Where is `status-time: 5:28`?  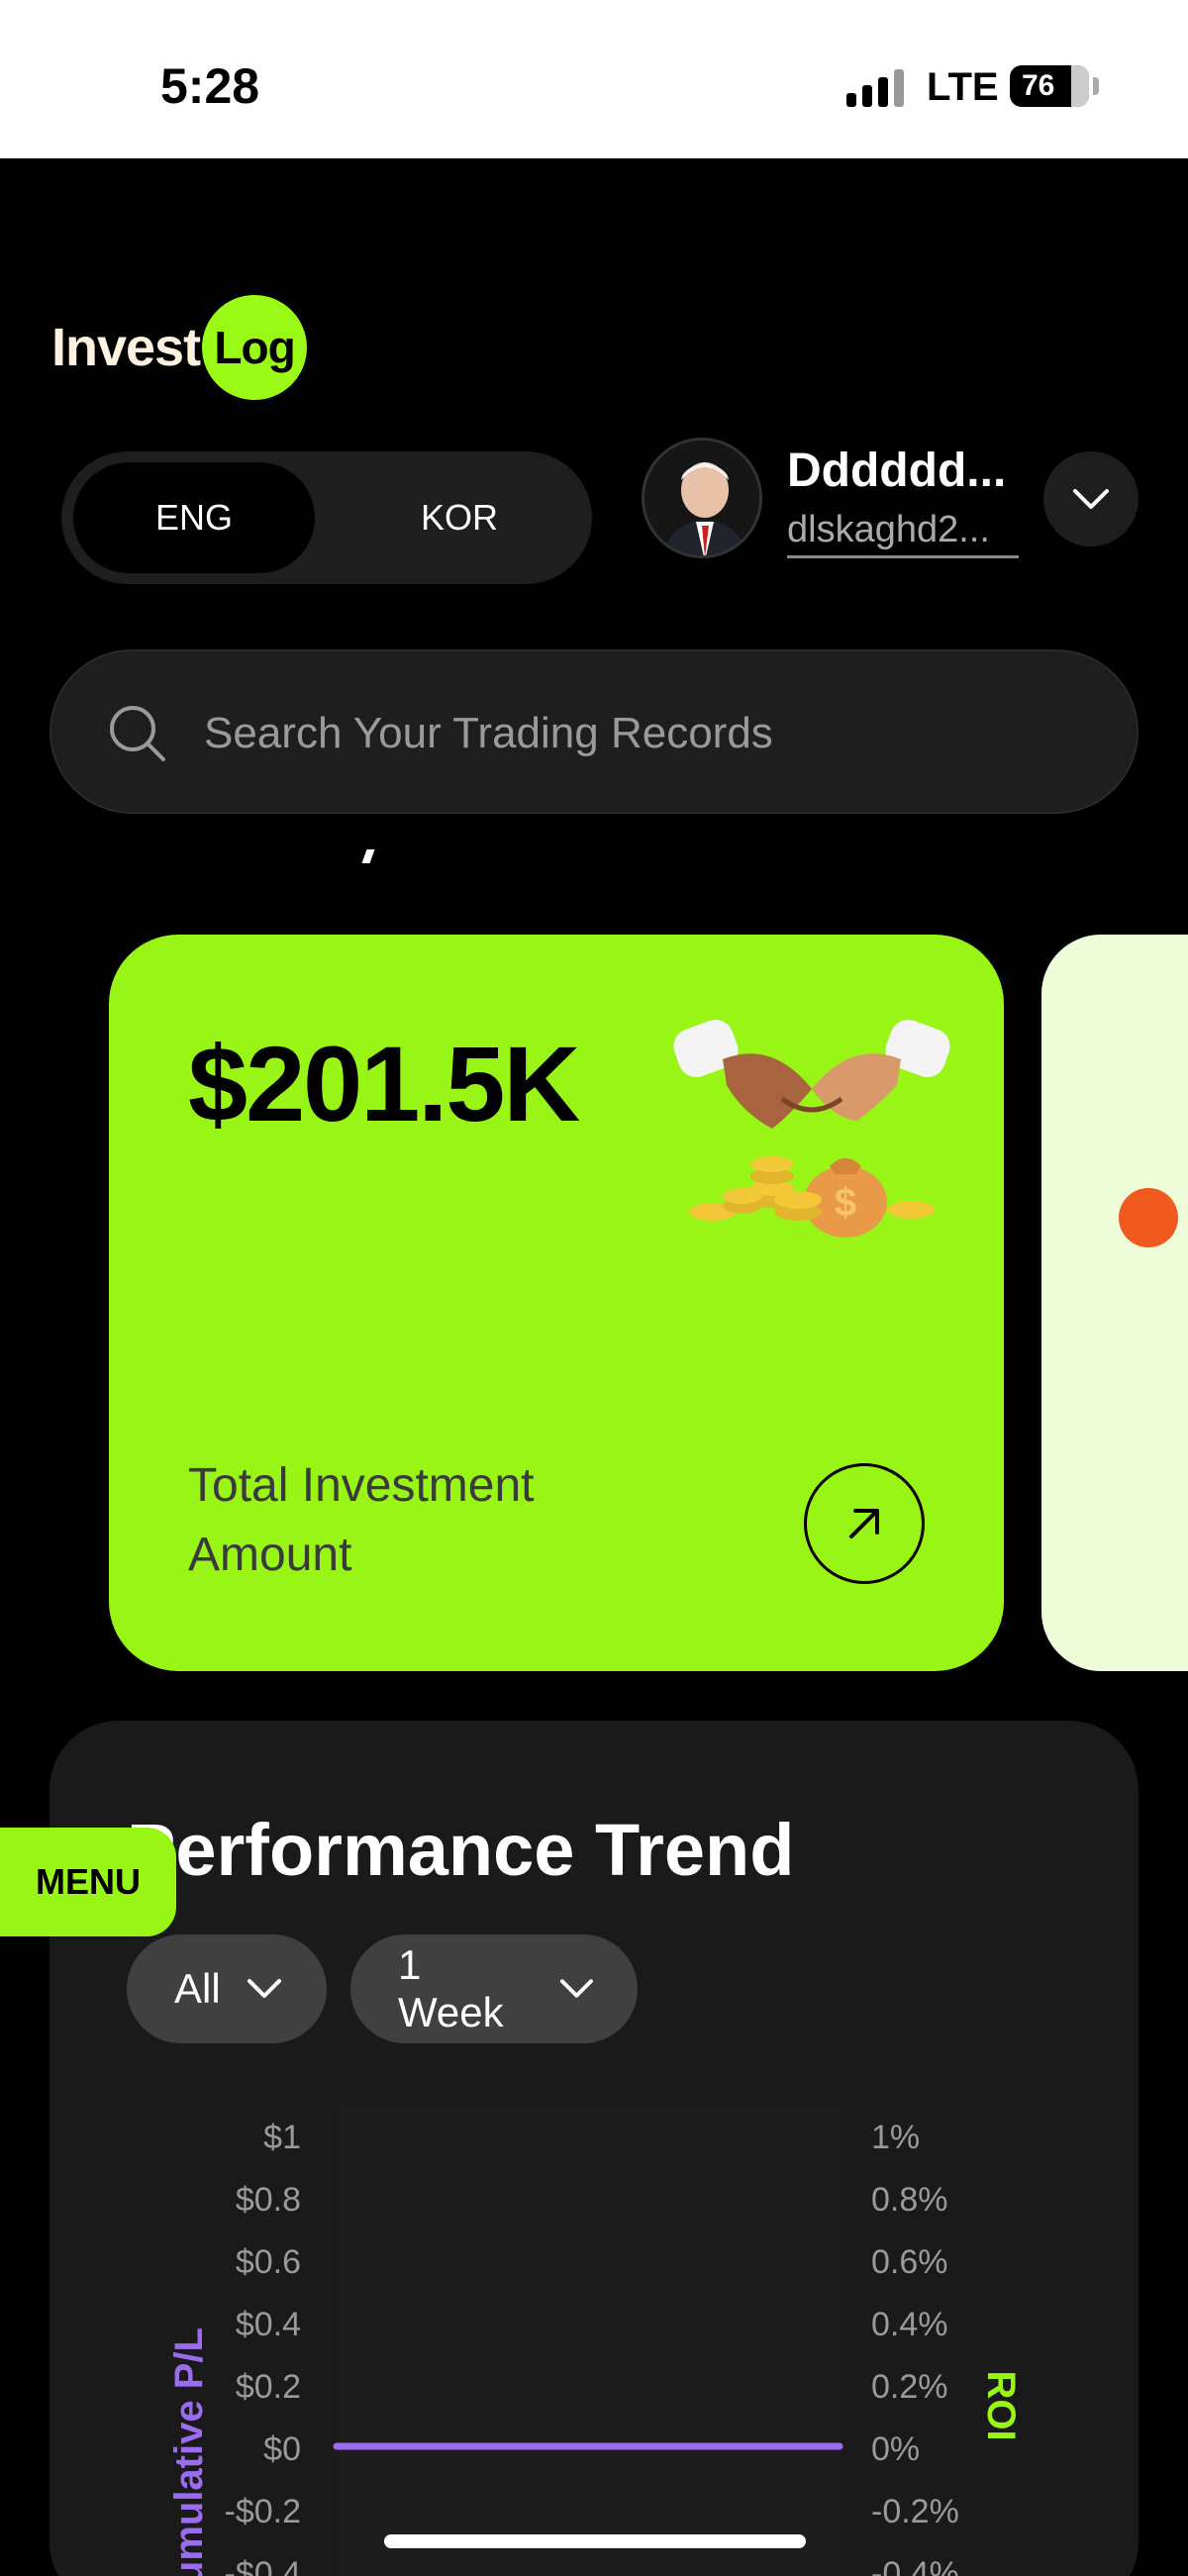
status-time: 5:28 is located at coordinates (210, 86).